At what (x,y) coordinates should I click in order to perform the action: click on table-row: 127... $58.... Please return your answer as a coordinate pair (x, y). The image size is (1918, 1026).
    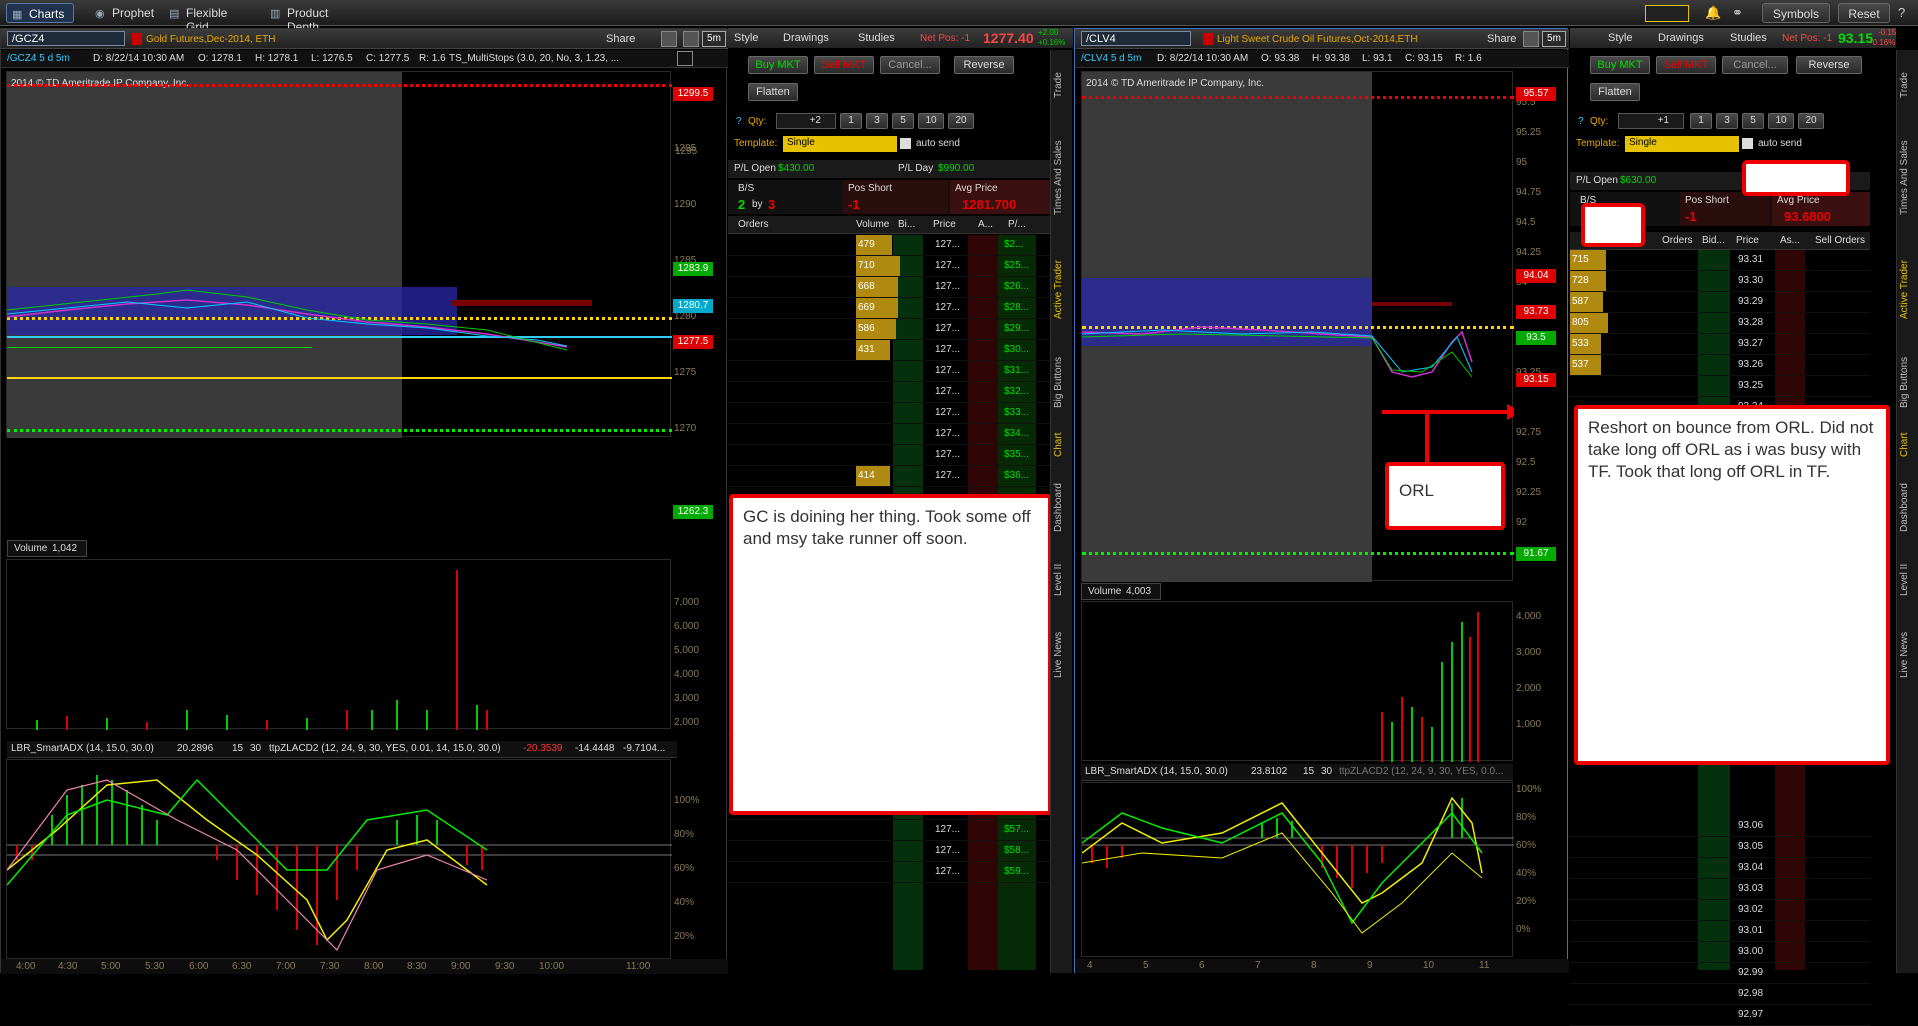
    Looking at the image, I should click on (889, 851).